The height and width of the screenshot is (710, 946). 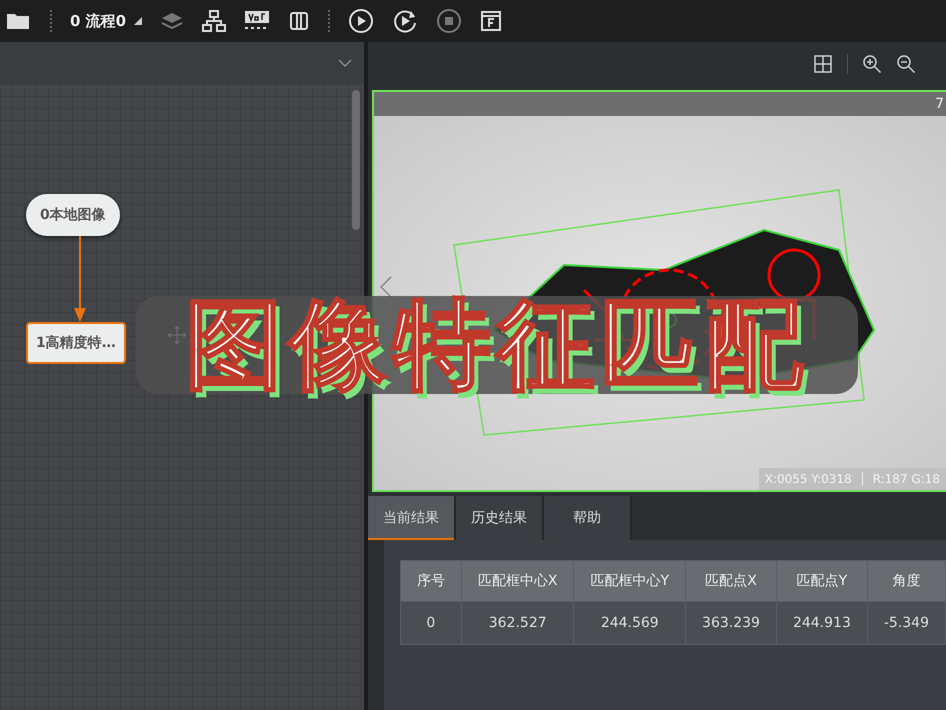 I want to click on flow-node: 0本地图像, so click(x=73, y=215).